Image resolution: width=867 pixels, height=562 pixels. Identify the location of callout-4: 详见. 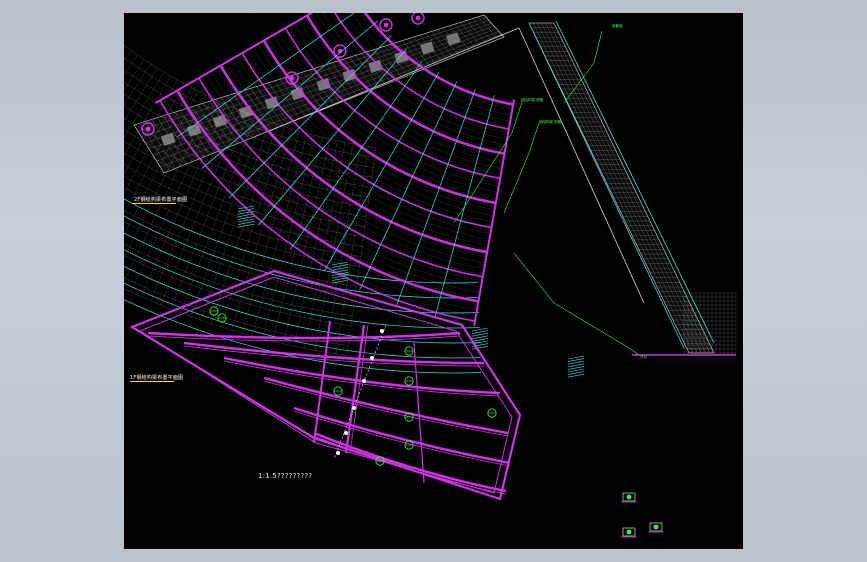
(643, 357).